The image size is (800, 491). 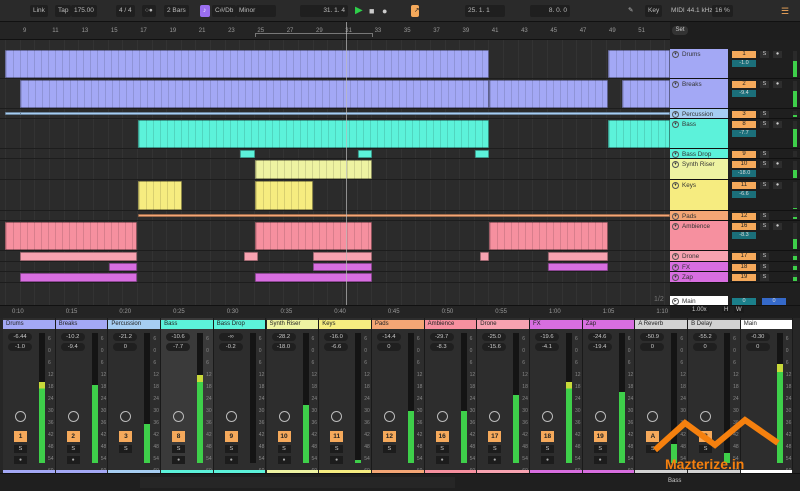 What do you see at coordinates (292, 324) in the screenshot?
I see `strip-title: Synth Riser` at bounding box center [292, 324].